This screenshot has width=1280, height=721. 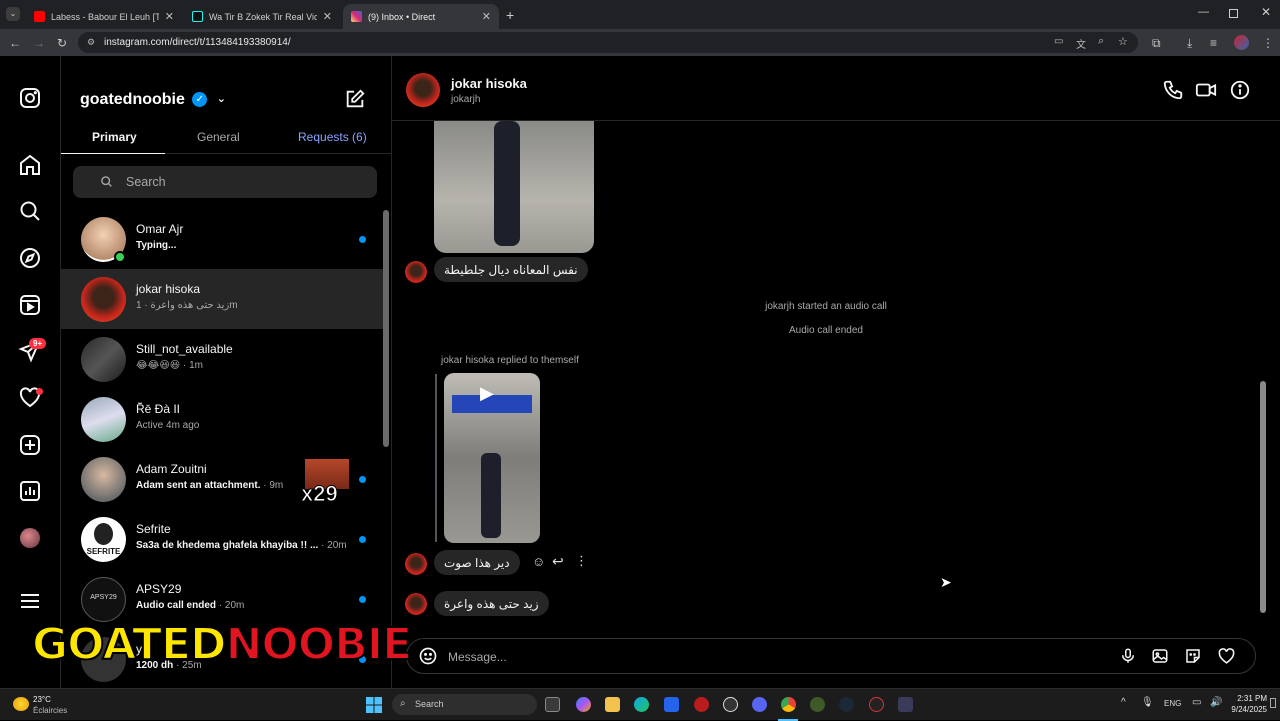 I want to click on thread-re-da: Ř̈ē Đà II Active 4m ago, so click(x=222, y=419).